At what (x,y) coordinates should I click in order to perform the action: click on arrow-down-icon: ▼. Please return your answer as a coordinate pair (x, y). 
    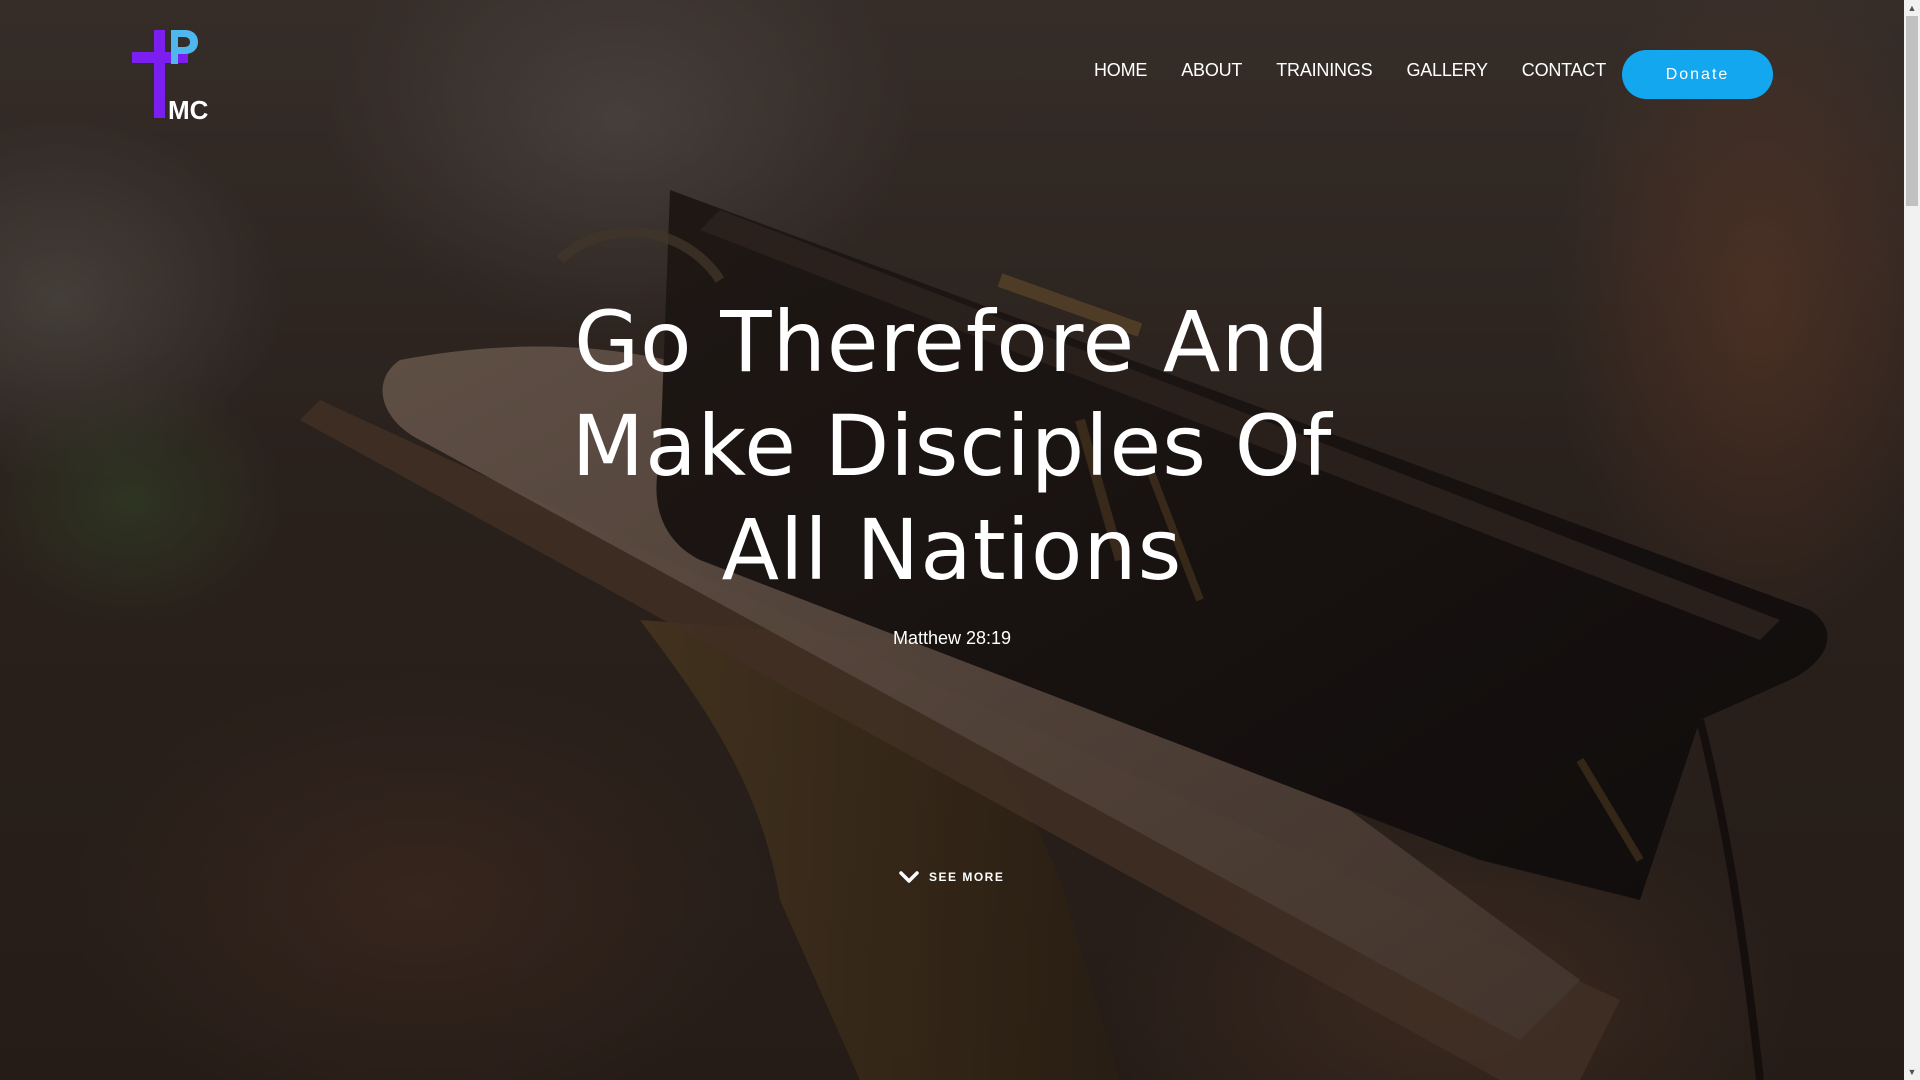
    Looking at the image, I should click on (1912, 1072).